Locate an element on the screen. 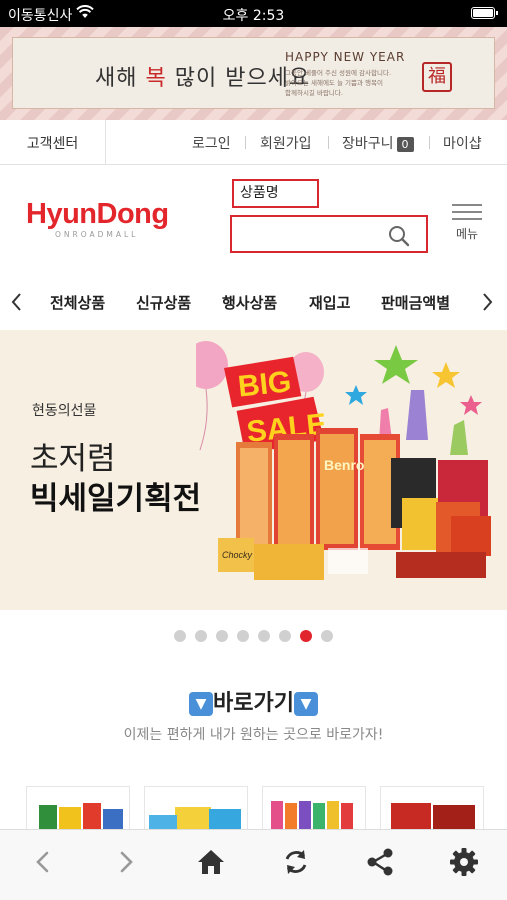 The width and height of the screenshot is (507, 900). menu-button: 메뉴 is located at coordinates (467, 222).